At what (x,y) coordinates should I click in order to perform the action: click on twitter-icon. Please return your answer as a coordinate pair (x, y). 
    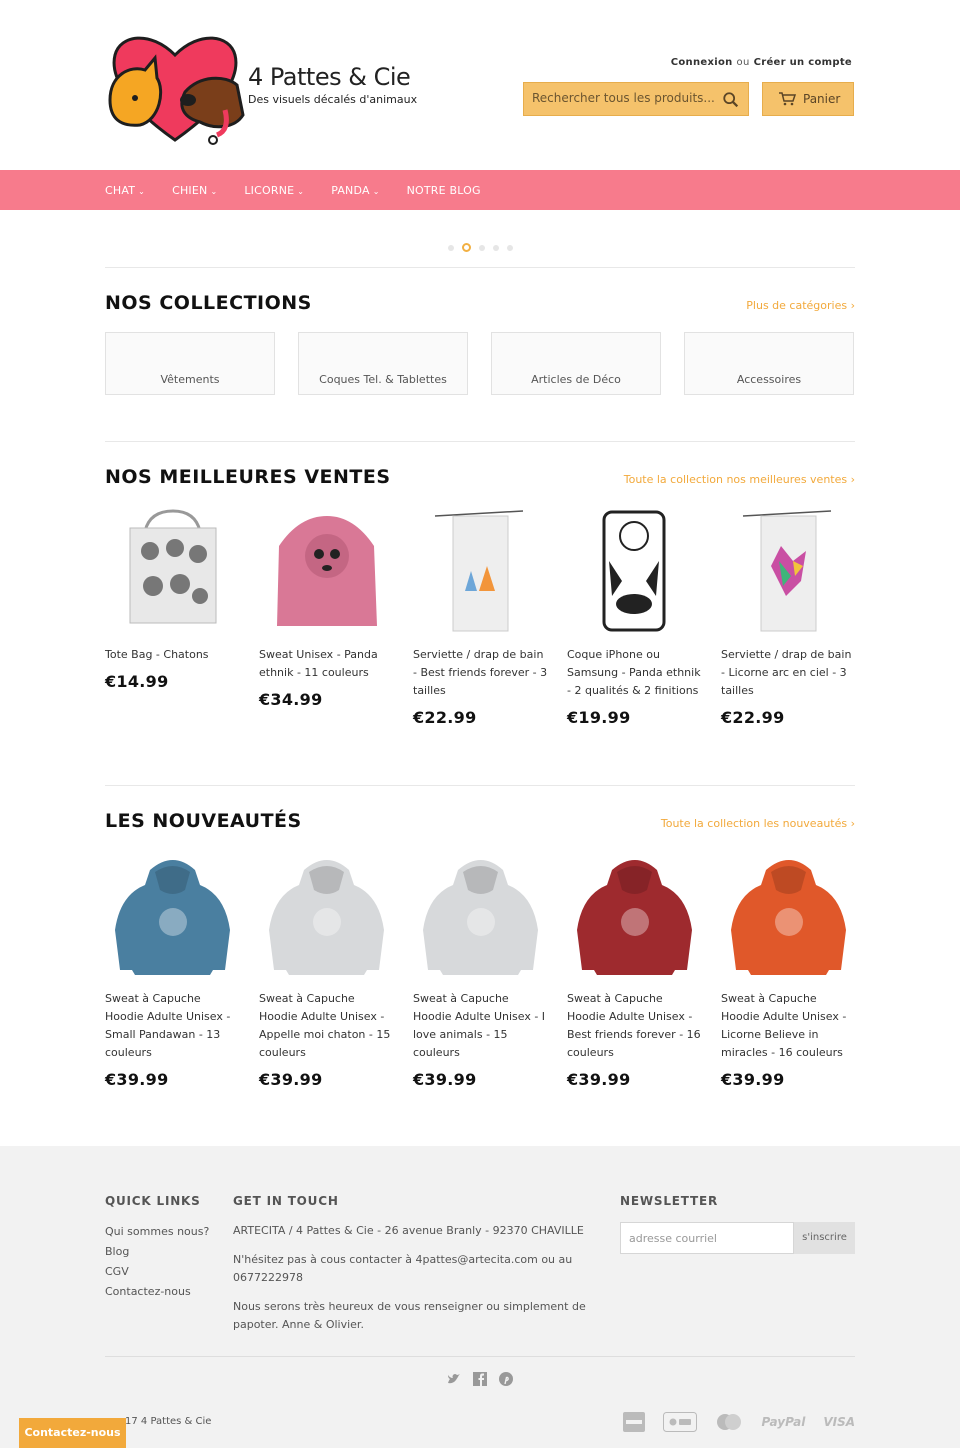
    Looking at the image, I should click on (454, 1379).